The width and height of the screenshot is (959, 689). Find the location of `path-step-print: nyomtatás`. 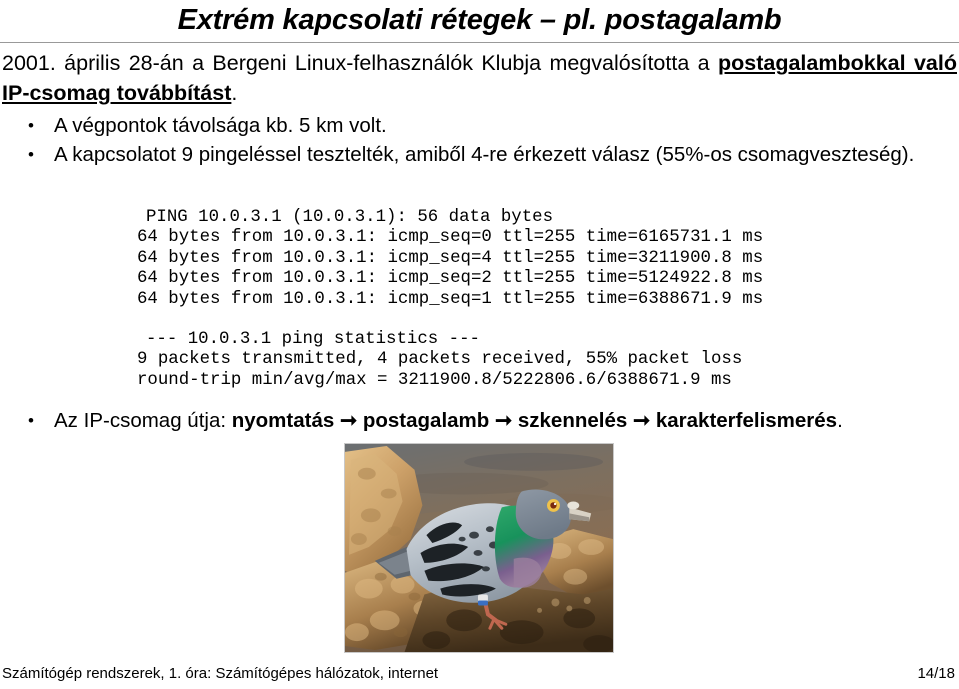

path-step-print: nyomtatás is located at coordinates (283, 420).